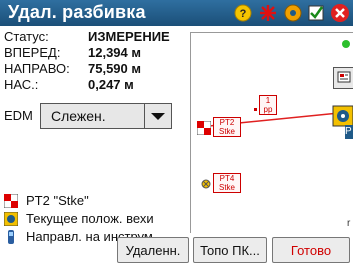 The height and width of the screenshot is (268, 353). Describe the element at coordinates (206, 184) in the screenshot. I see `pt4-marker-icon` at that location.